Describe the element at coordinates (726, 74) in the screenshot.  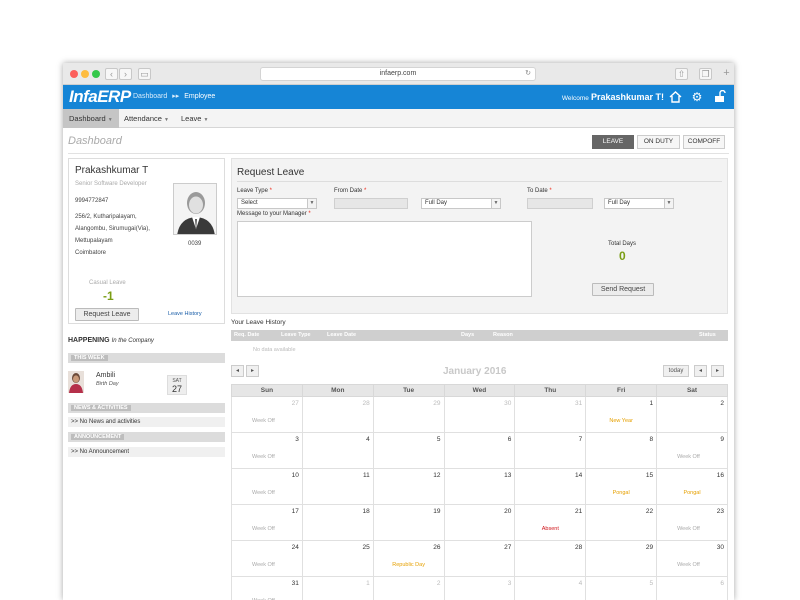
I see `new-tab-icon: +` at that location.